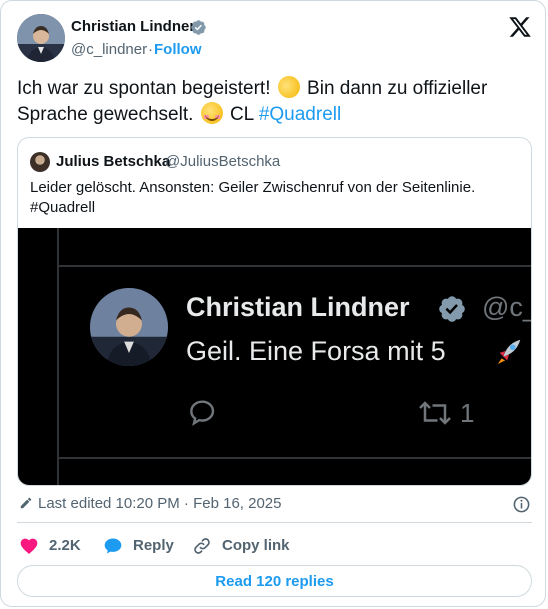  I want to click on edited-timestamp-text: Last edited 10:20 PM · Feb 16, 2025, so click(160, 503).